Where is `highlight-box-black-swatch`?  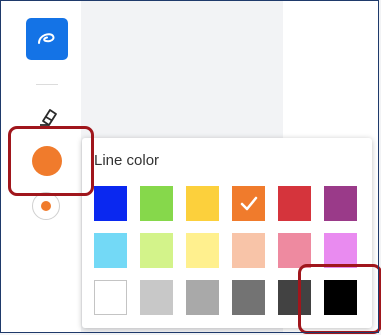 highlight-box-black-swatch is located at coordinates (339, 299).